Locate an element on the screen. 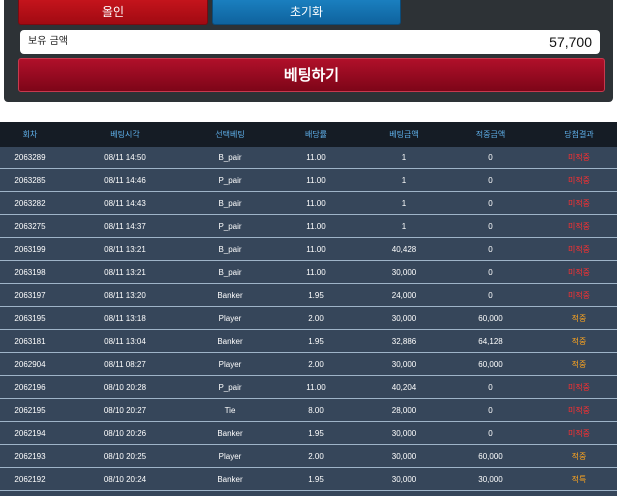 The height and width of the screenshot is (496, 617). table-row: 2063285 08/11 14:46 P_pair 11.00 1 0 미적중 is located at coordinates (308, 181).